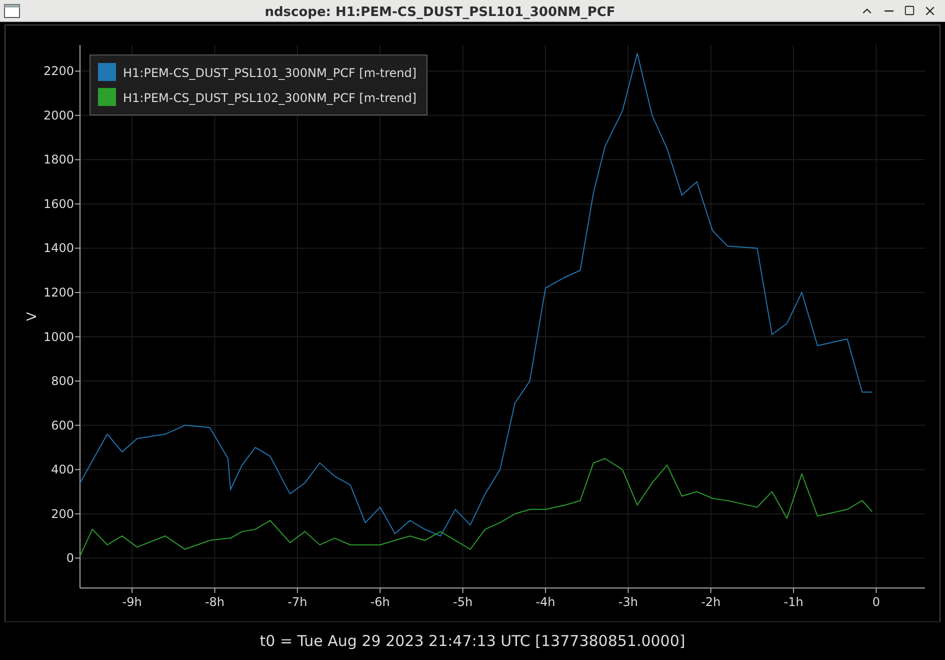 Image resolution: width=945 pixels, height=660 pixels. What do you see at coordinates (62, 513) in the screenshot?
I see `y-tick-label: 200` at bounding box center [62, 513].